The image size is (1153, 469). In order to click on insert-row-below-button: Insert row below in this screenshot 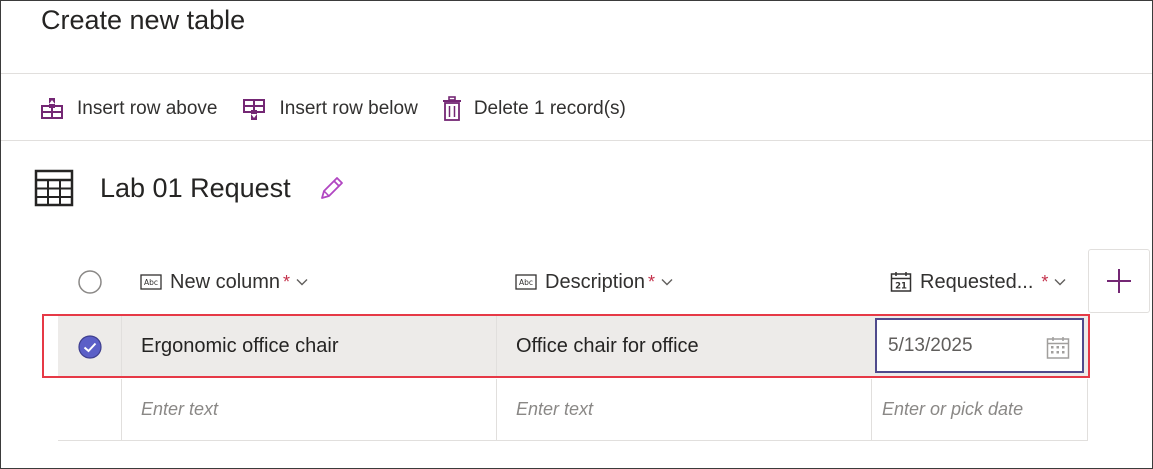, I will do `click(329, 109)`.